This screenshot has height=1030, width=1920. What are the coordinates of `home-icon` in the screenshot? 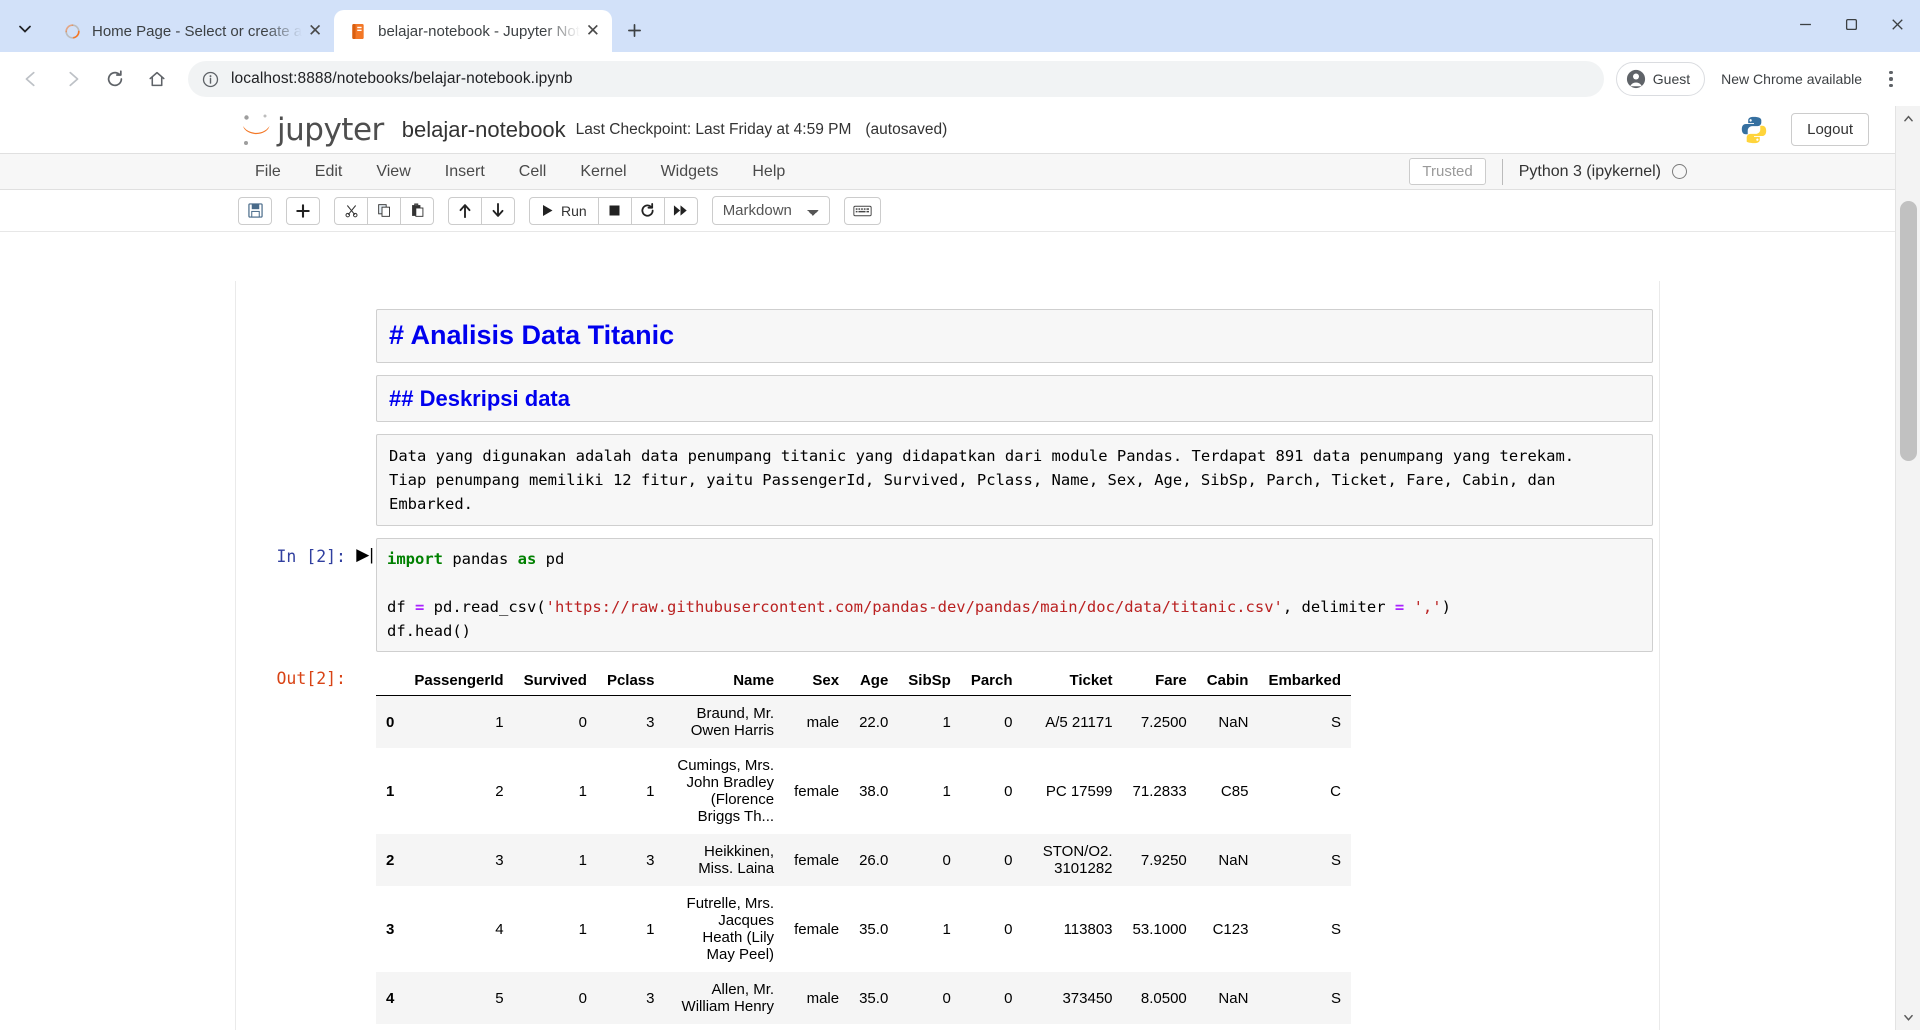 It's located at (157, 79).